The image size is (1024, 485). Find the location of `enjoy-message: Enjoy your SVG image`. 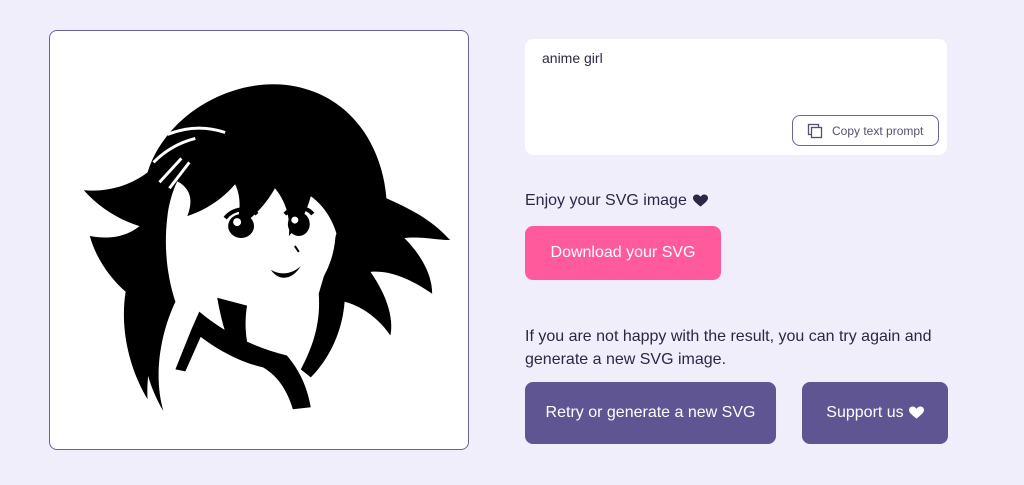

enjoy-message: Enjoy your SVG image is located at coordinates (616, 201).